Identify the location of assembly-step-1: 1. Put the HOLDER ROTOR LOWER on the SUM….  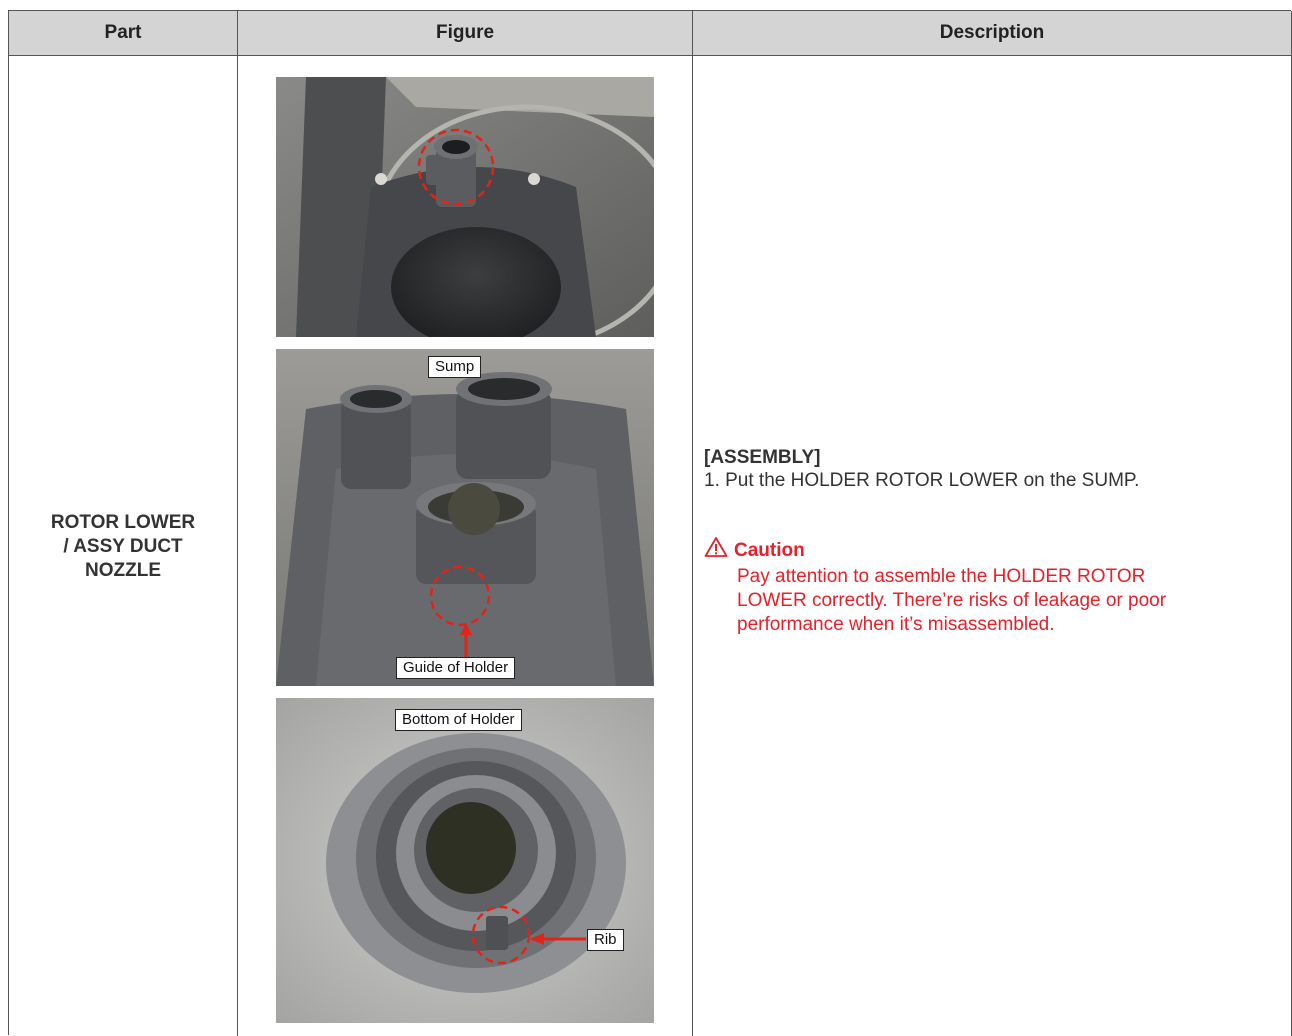
(922, 480).